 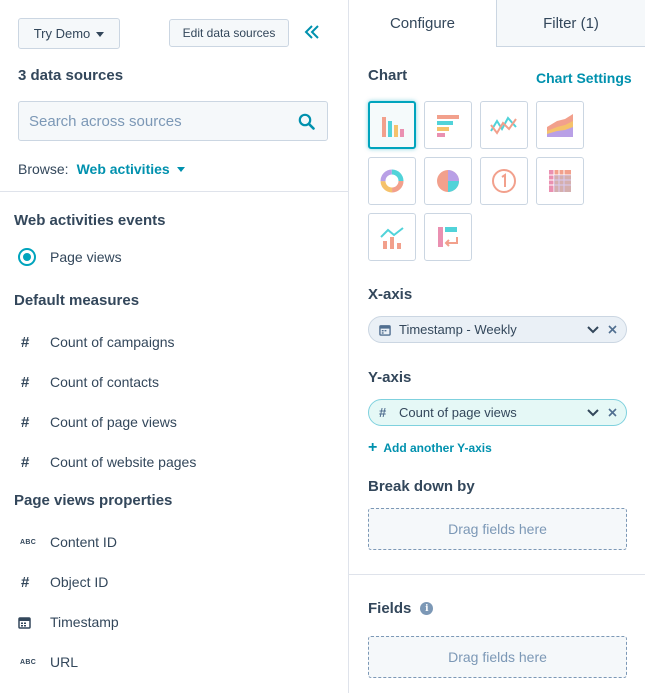 What do you see at coordinates (497, 657) in the screenshot?
I see `fields-drop-zone: Drag fields here` at bounding box center [497, 657].